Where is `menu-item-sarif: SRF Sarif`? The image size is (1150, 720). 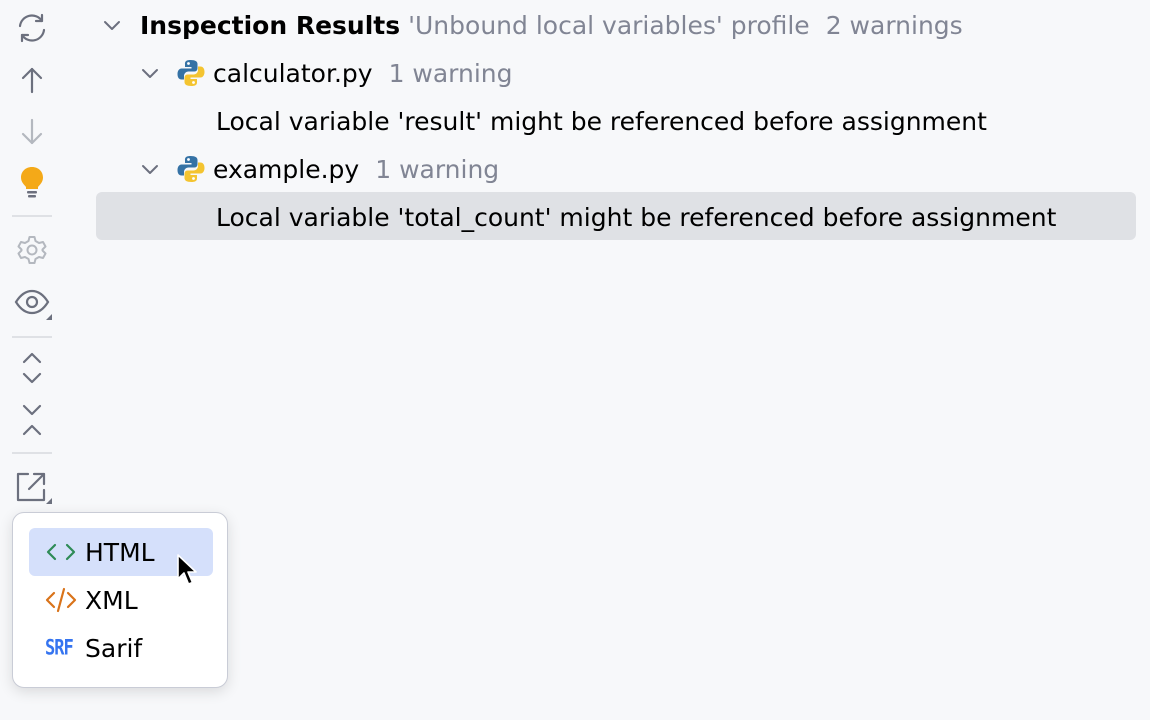
menu-item-sarif: SRF Sarif is located at coordinates (121, 648).